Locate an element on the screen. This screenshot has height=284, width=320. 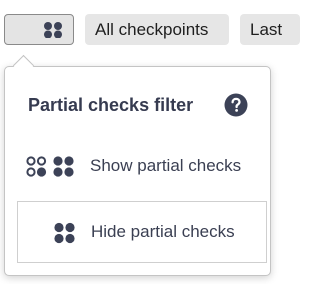
last-filter-button: Last is located at coordinates (270, 29).